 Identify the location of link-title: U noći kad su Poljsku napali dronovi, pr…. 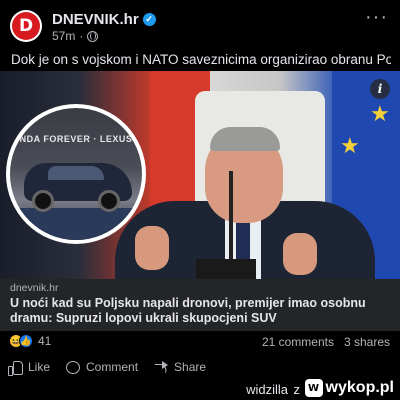
(200, 311).